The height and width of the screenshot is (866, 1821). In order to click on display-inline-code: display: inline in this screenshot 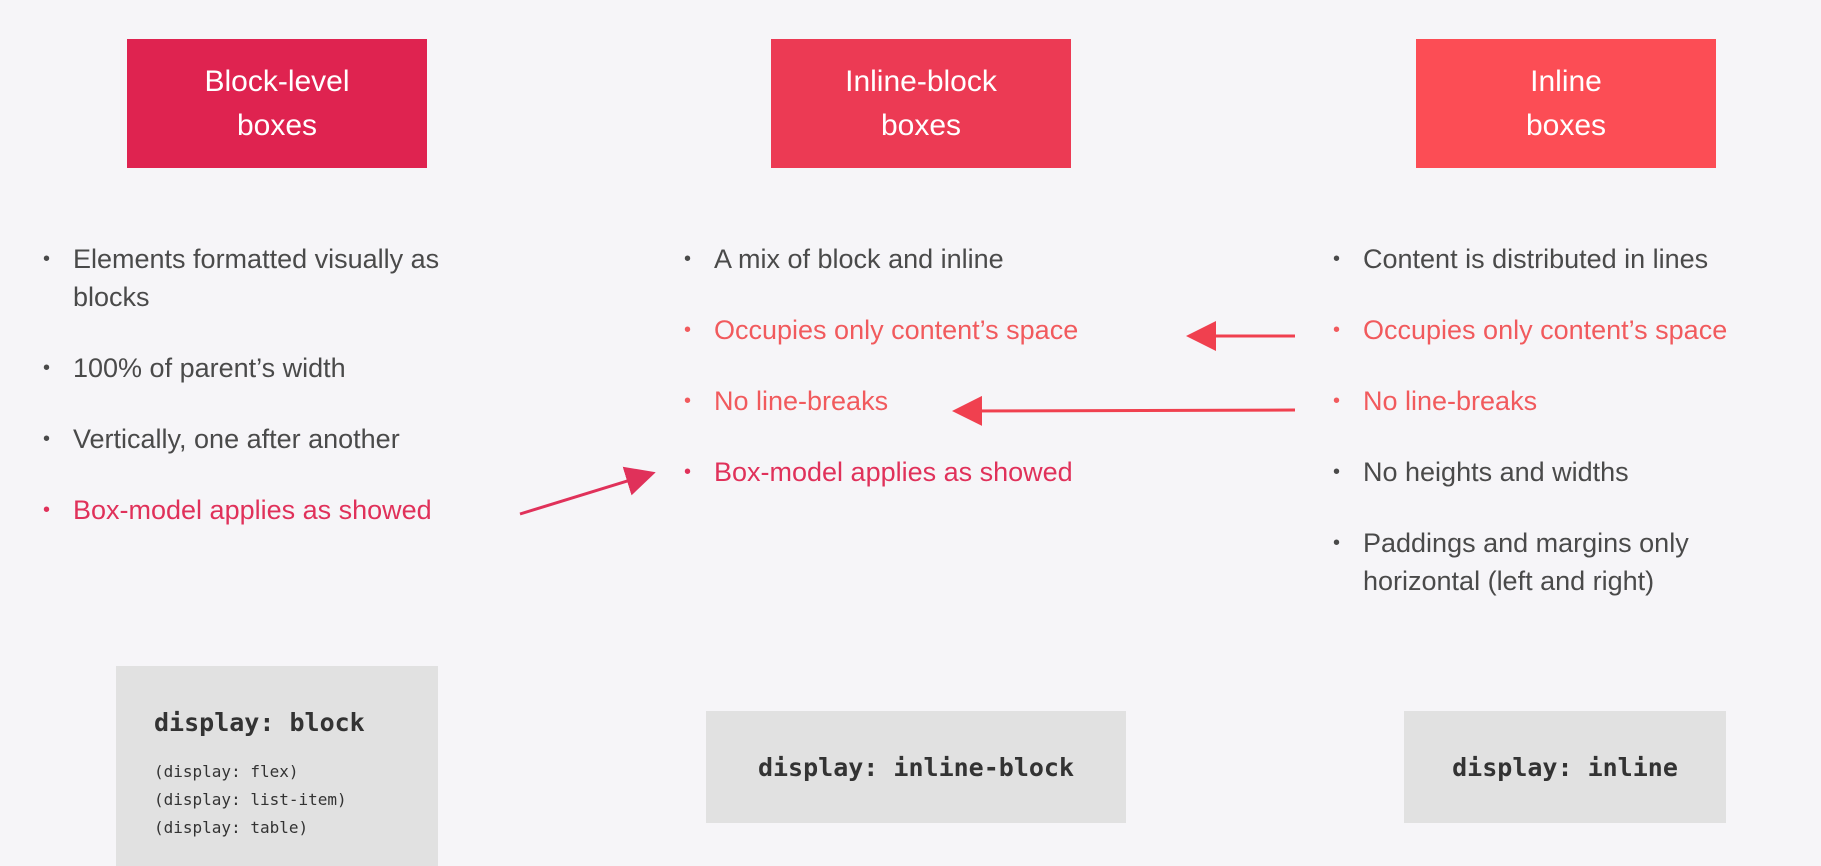, I will do `click(1565, 767)`.